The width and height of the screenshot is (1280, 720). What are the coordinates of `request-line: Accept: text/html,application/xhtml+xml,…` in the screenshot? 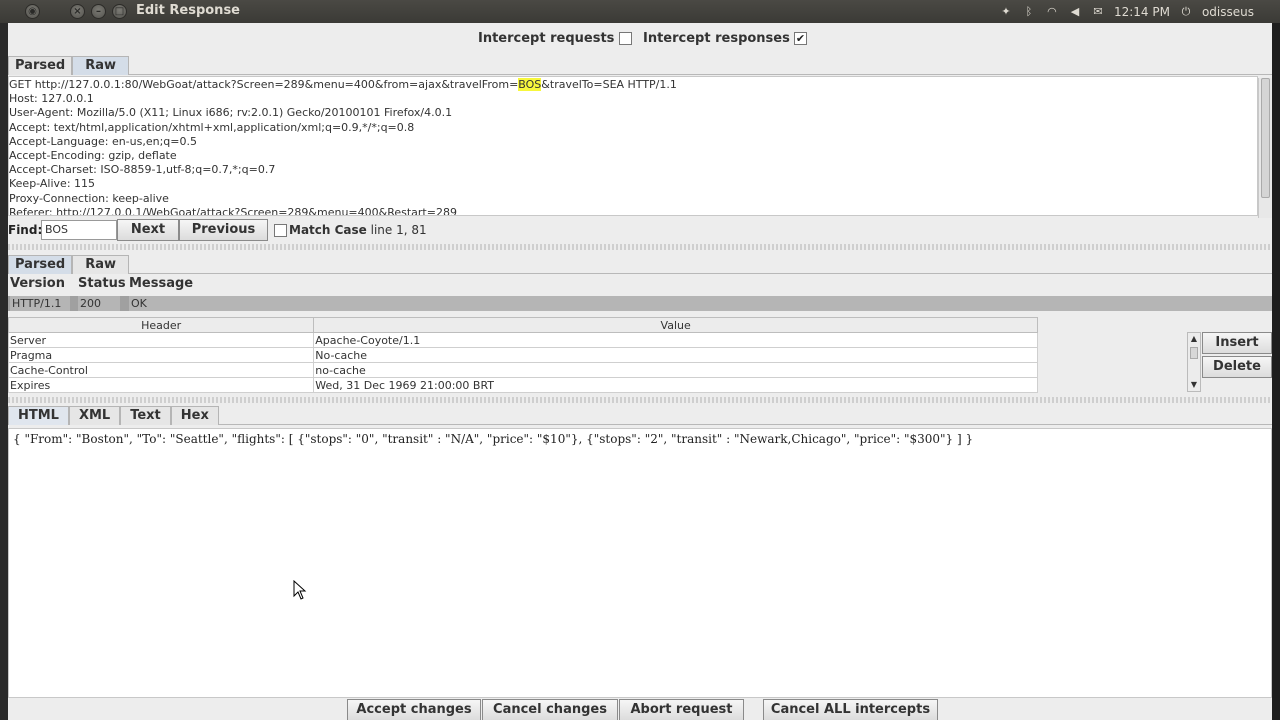 It's located at (212, 127).